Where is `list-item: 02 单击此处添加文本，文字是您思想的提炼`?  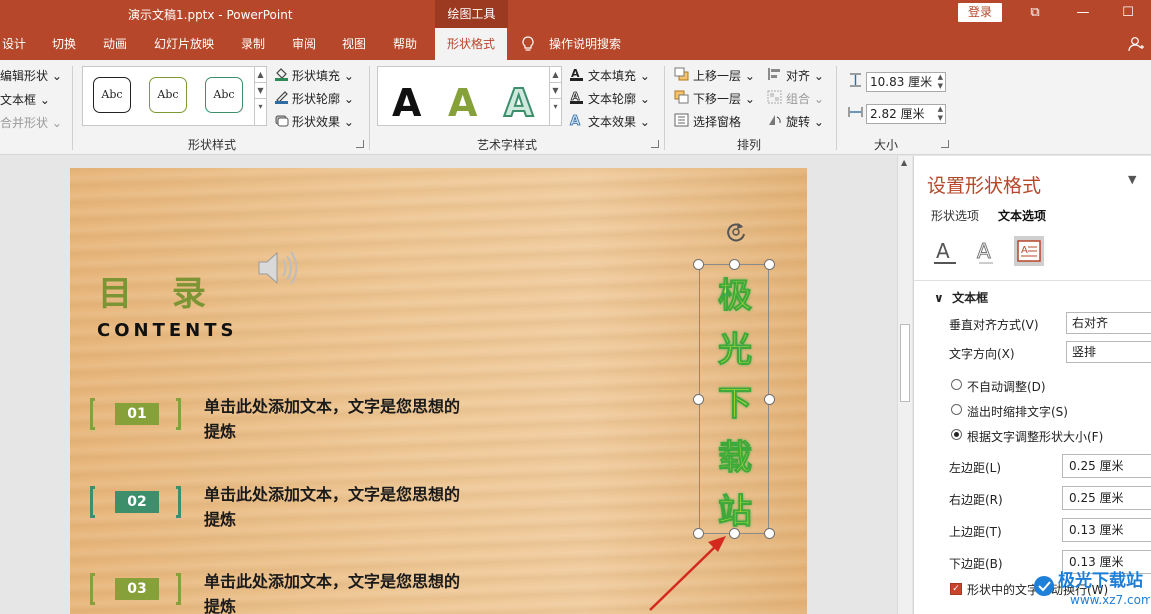
list-item: 02 单击此处添加文本，文字是您思想的提炼 is located at coordinates (340, 510).